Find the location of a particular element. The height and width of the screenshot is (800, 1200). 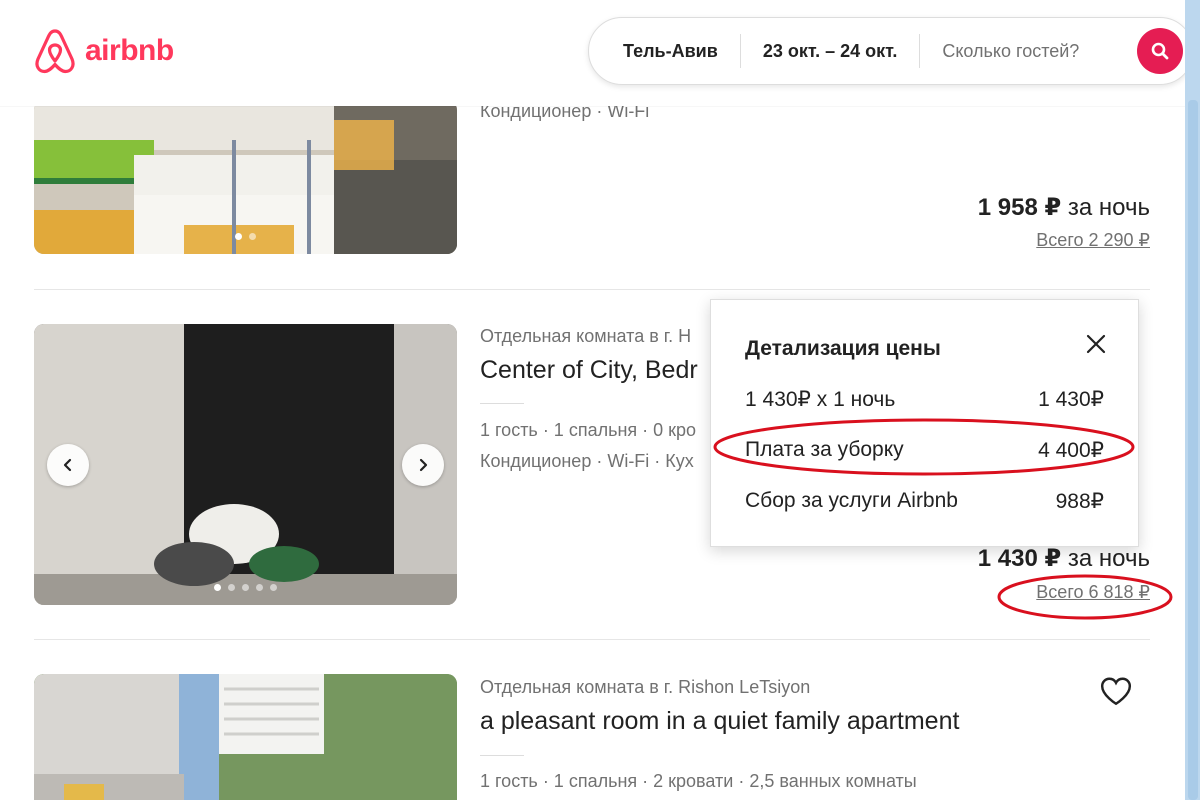

listing-type: Отдельная комната в г. Rishon LeTsiyon is located at coordinates (645, 687).